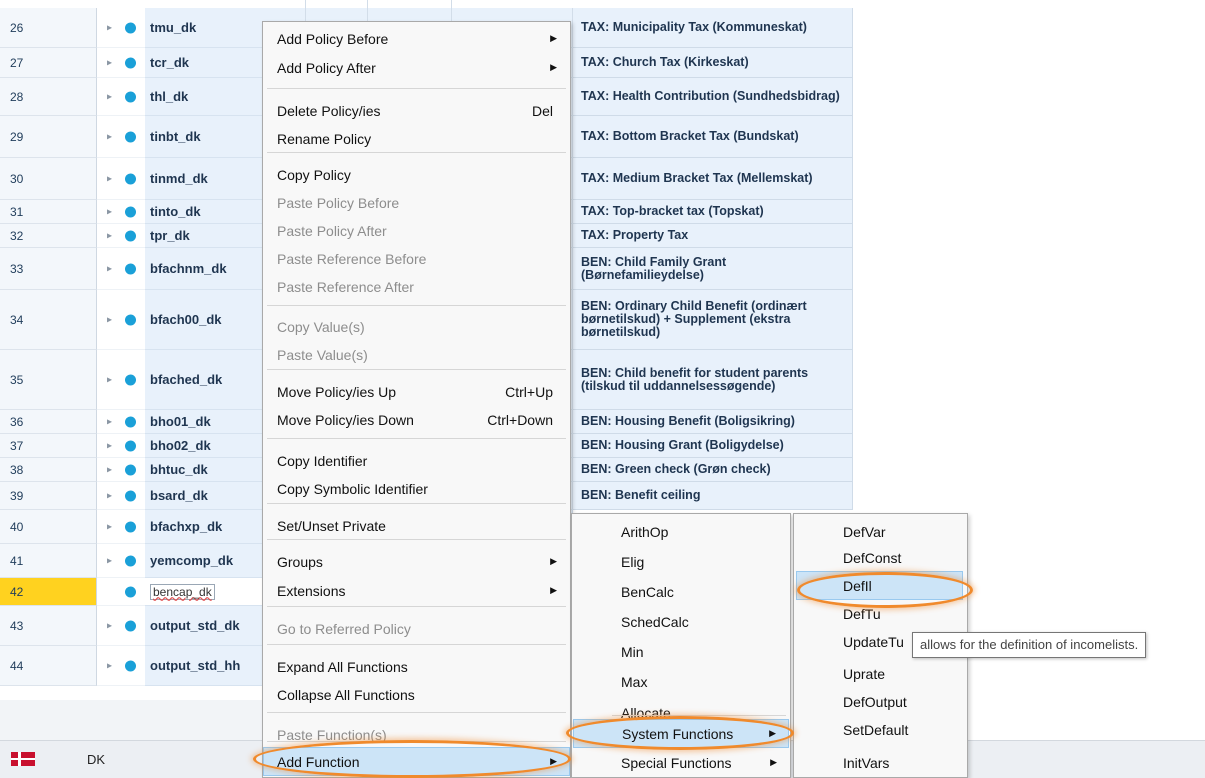 This screenshot has width=1205, height=778. I want to click on menu-item-label: Groups, so click(300, 561).